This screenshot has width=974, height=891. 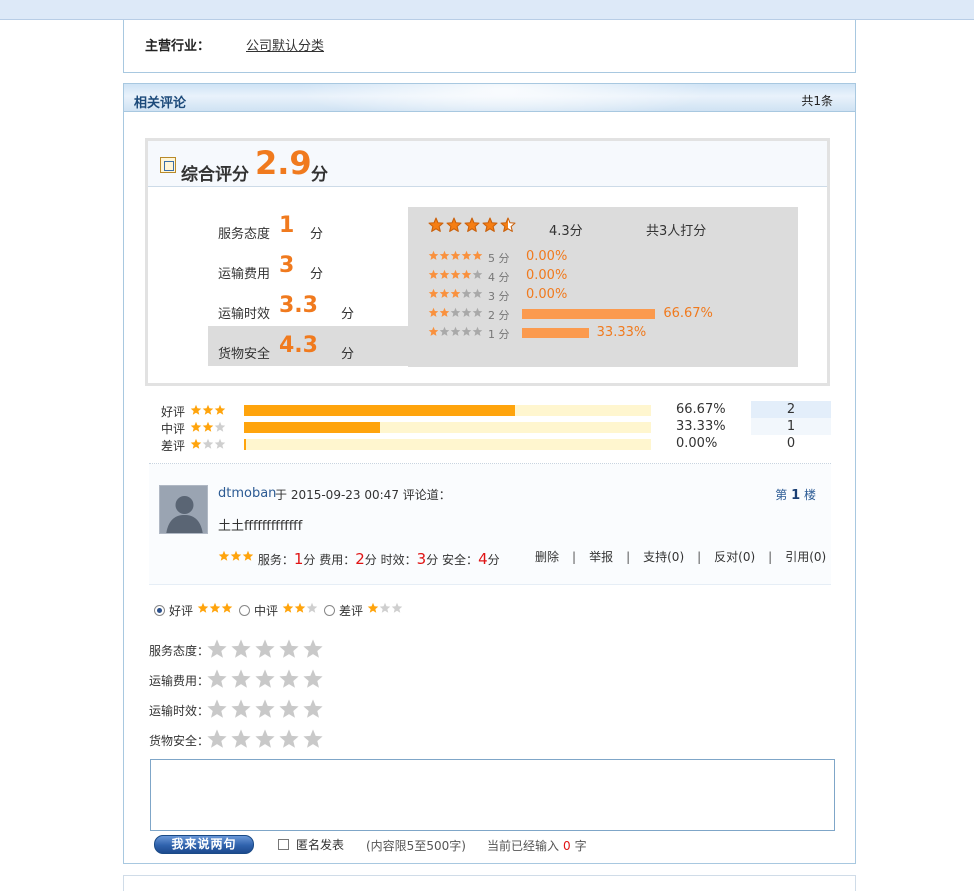 I want to click on distribution-percent: 0.00%, so click(x=547, y=256).